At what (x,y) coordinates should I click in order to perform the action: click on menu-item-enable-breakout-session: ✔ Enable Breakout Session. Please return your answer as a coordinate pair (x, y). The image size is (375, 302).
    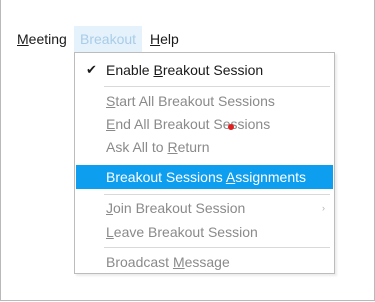
    Looking at the image, I should click on (204, 70).